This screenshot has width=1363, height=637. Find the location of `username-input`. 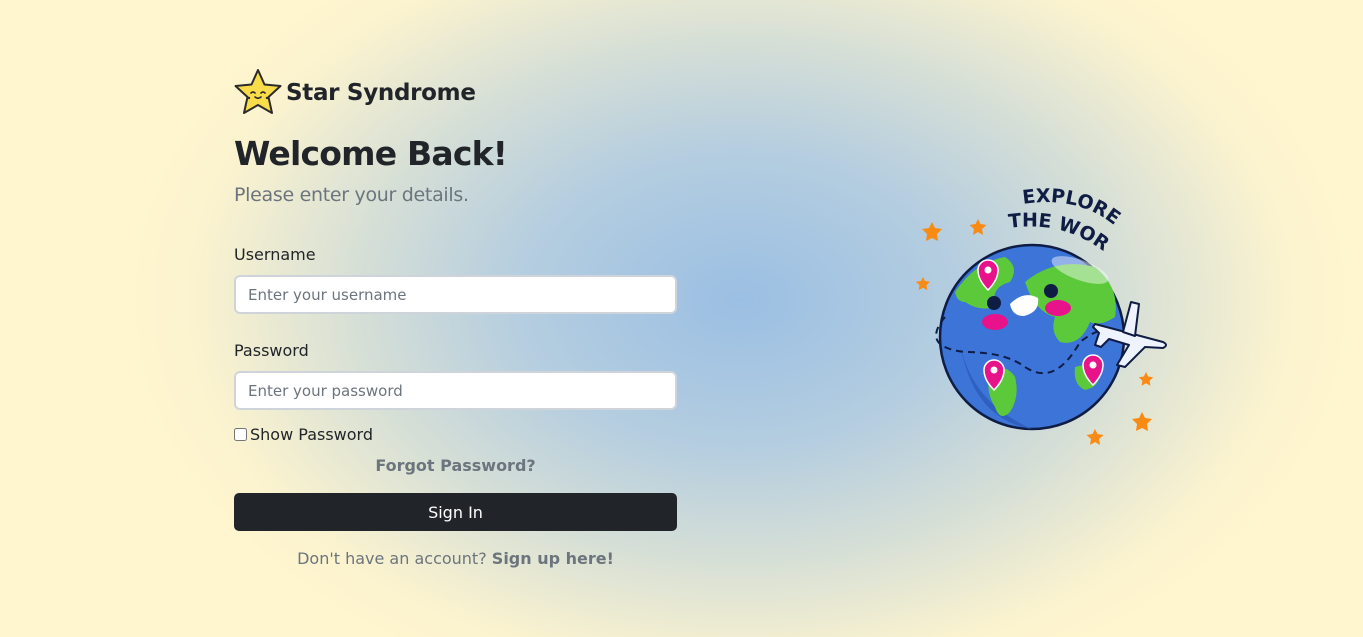

username-input is located at coordinates (455, 294).